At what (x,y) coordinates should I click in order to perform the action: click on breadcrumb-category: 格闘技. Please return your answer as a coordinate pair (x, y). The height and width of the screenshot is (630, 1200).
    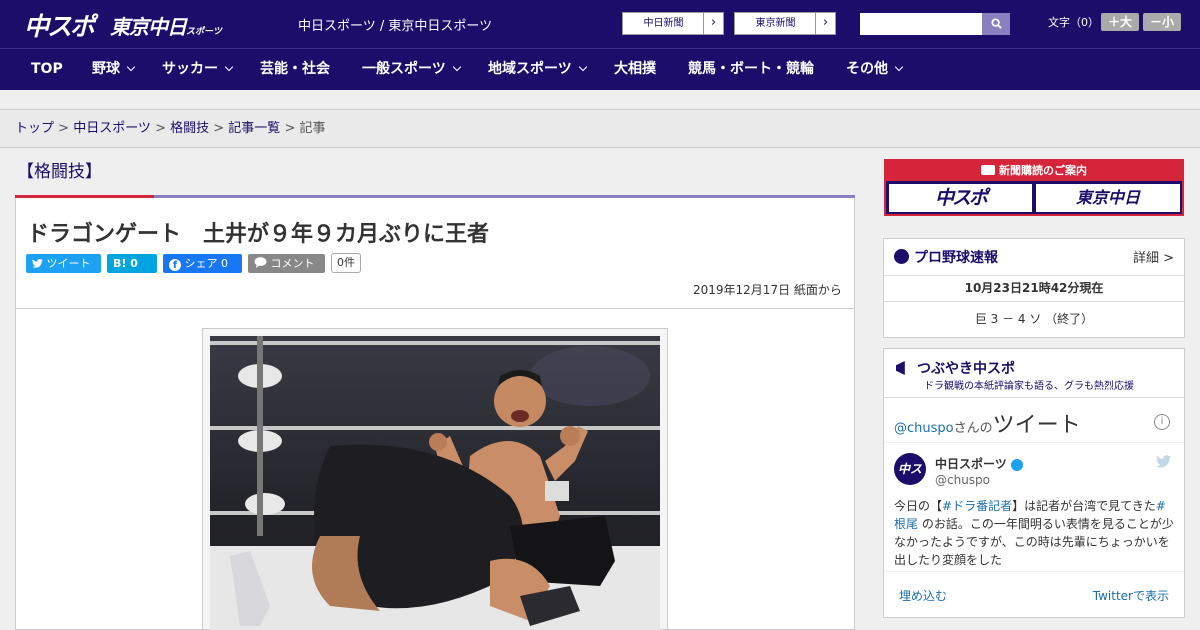
    Looking at the image, I should click on (189, 128).